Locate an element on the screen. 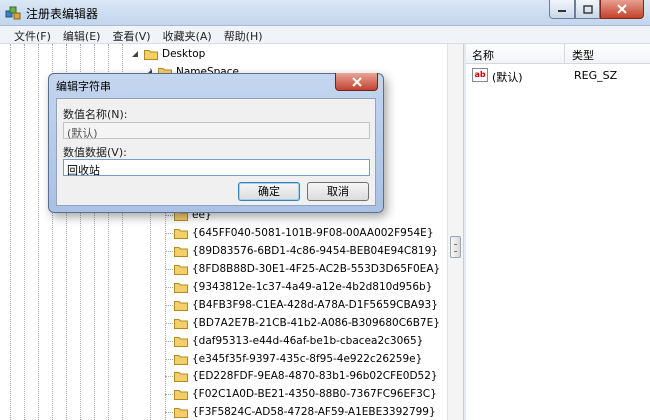 The image size is (650, 420). tree-item-key: {89D83576-6BD1-4c86-9454-BEB04E94C819} is located at coordinates (306, 251).